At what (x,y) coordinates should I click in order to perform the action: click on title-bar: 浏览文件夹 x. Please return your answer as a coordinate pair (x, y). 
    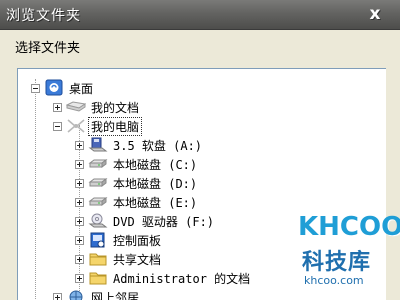
    Looking at the image, I should click on (200, 15).